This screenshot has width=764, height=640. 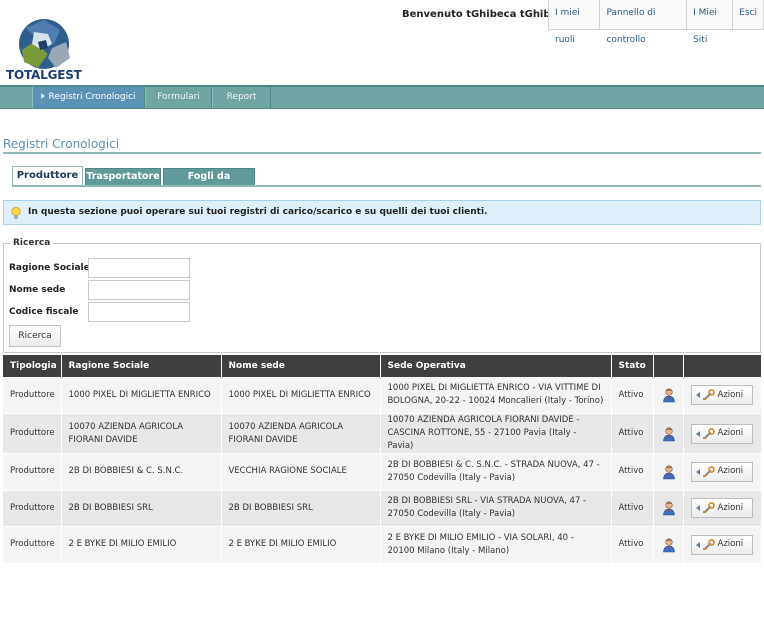 I want to click on link-logout: Esci, so click(x=748, y=15).